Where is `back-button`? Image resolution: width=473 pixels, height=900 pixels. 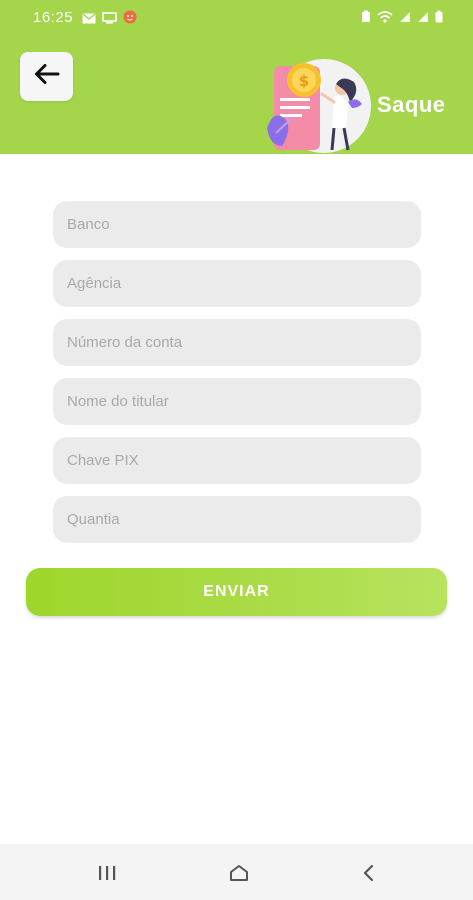
back-button is located at coordinates (46, 76).